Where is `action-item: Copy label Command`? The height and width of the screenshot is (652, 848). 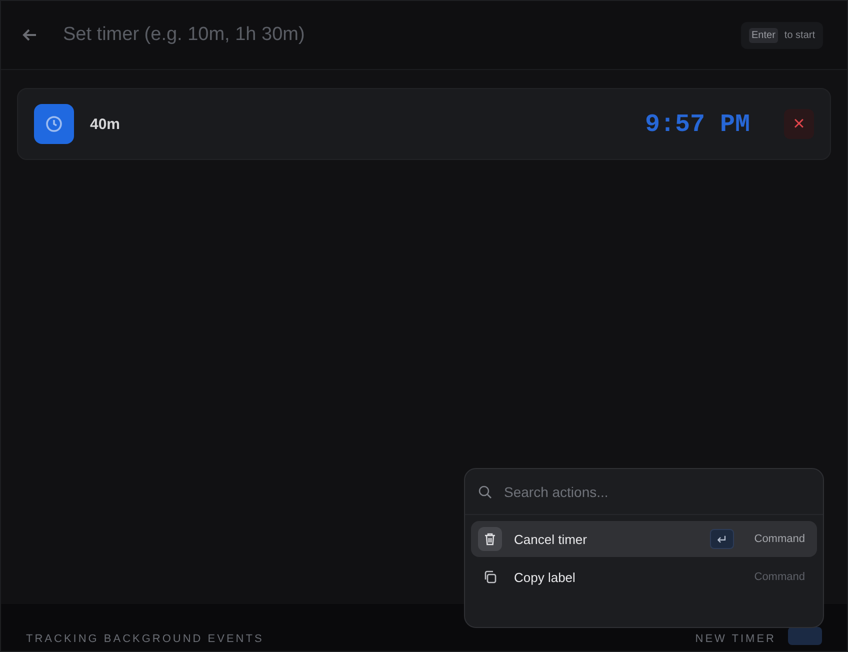
action-item: Copy label Command is located at coordinates (644, 577).